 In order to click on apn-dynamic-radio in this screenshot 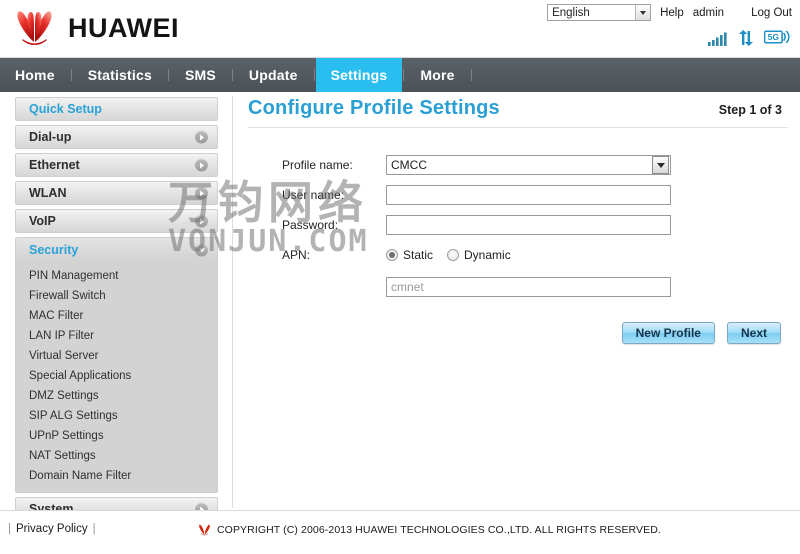, I will do `click(453, 255)`.